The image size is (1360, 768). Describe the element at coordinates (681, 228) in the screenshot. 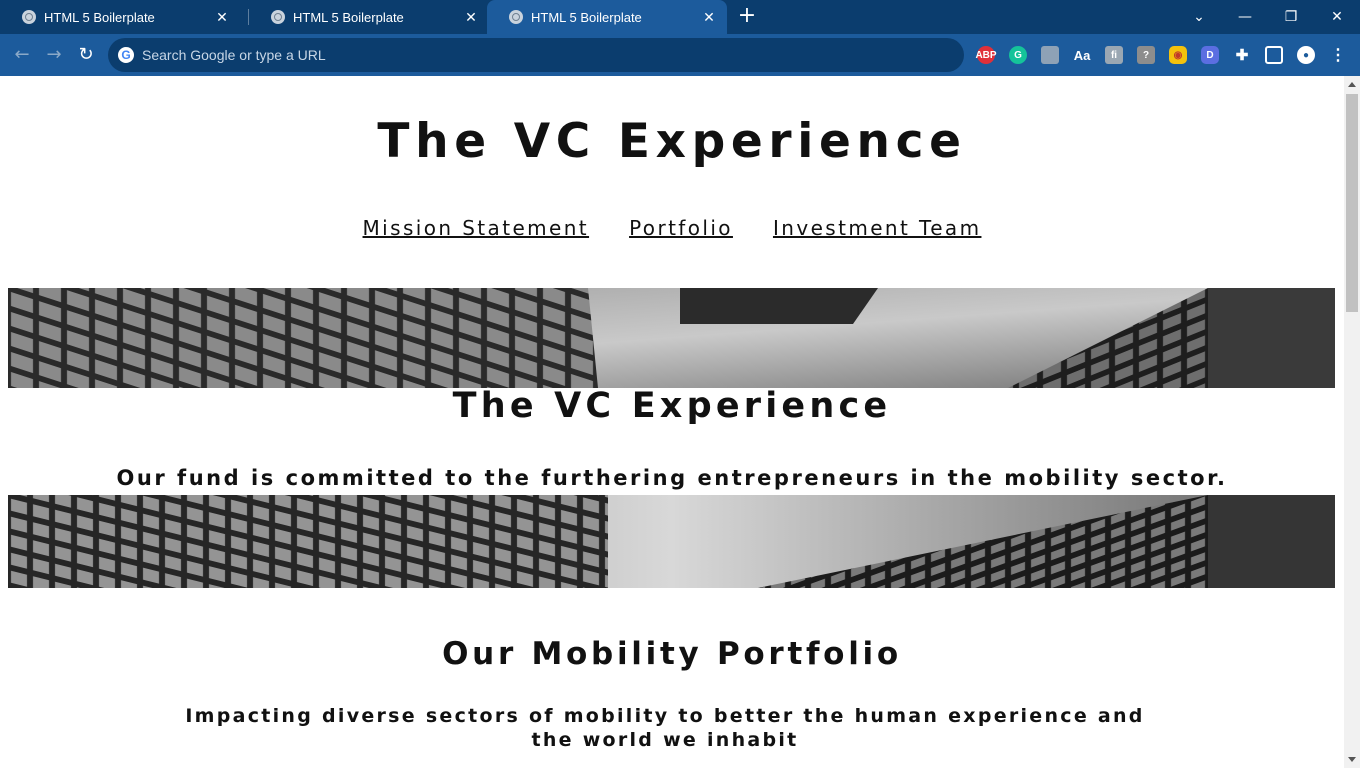

I see `nav-link-portfolio: Portfolio` at that location.